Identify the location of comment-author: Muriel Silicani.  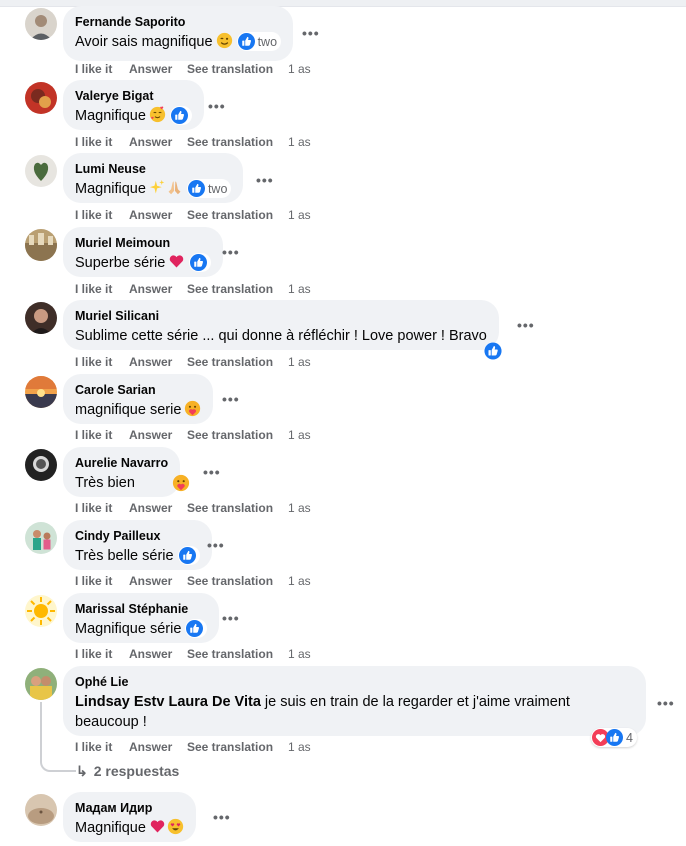
(281, 316).